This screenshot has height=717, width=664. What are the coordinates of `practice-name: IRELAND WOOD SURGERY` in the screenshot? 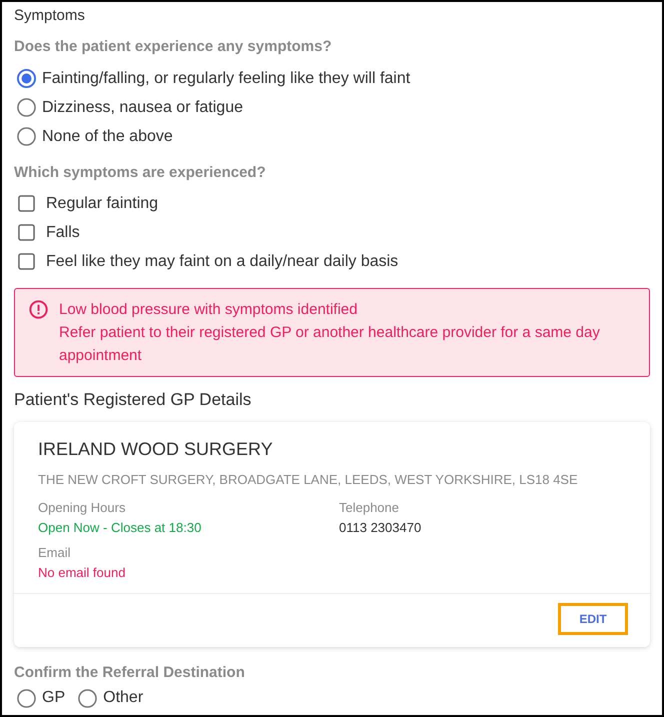 It's located at (156, 449).